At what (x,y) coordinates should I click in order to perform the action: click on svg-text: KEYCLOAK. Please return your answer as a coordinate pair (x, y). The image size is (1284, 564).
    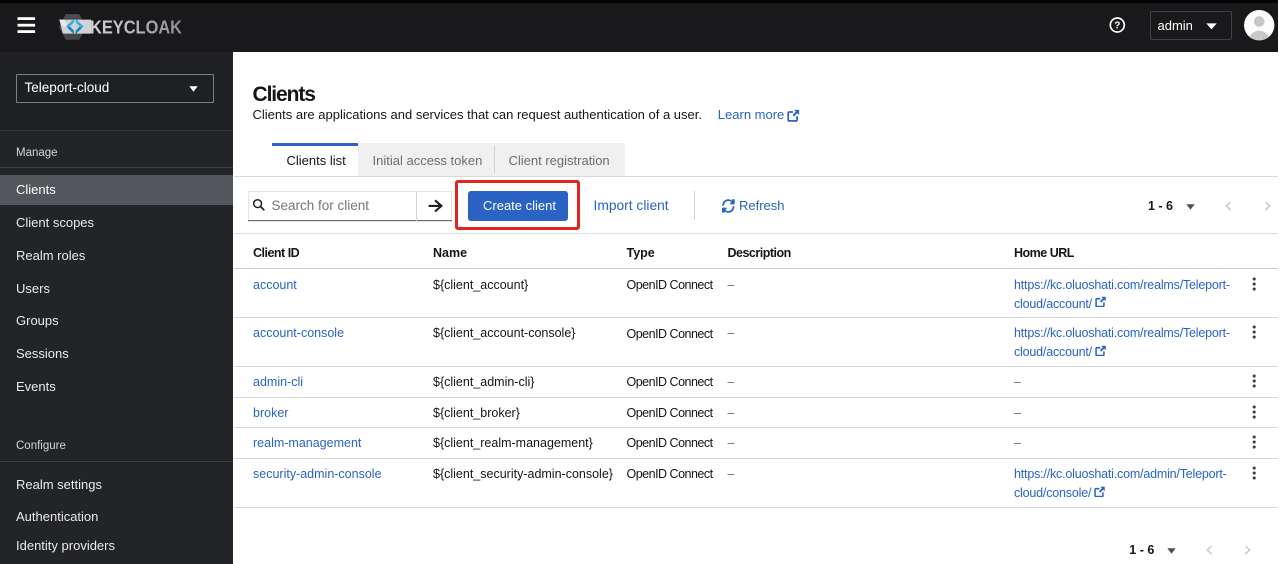
    Looking at the image, I should click on (136, 27).